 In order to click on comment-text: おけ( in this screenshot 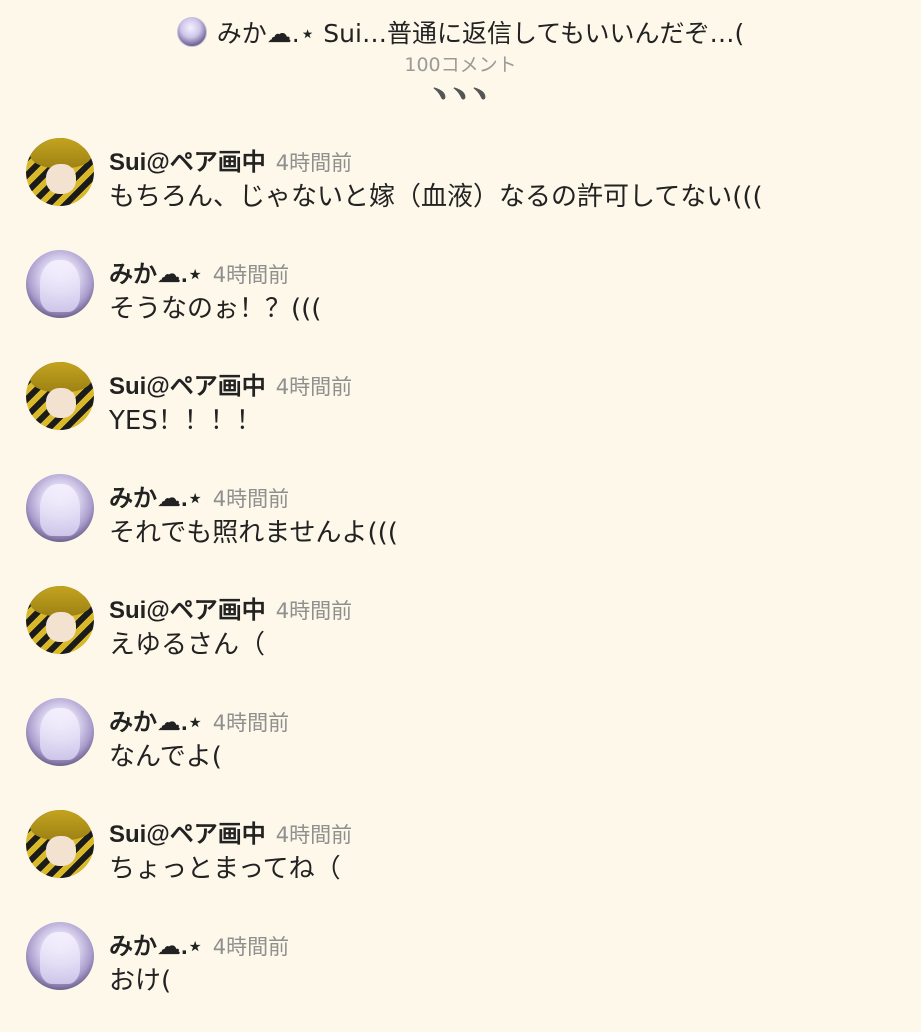, I will do `click(140, 981)`.